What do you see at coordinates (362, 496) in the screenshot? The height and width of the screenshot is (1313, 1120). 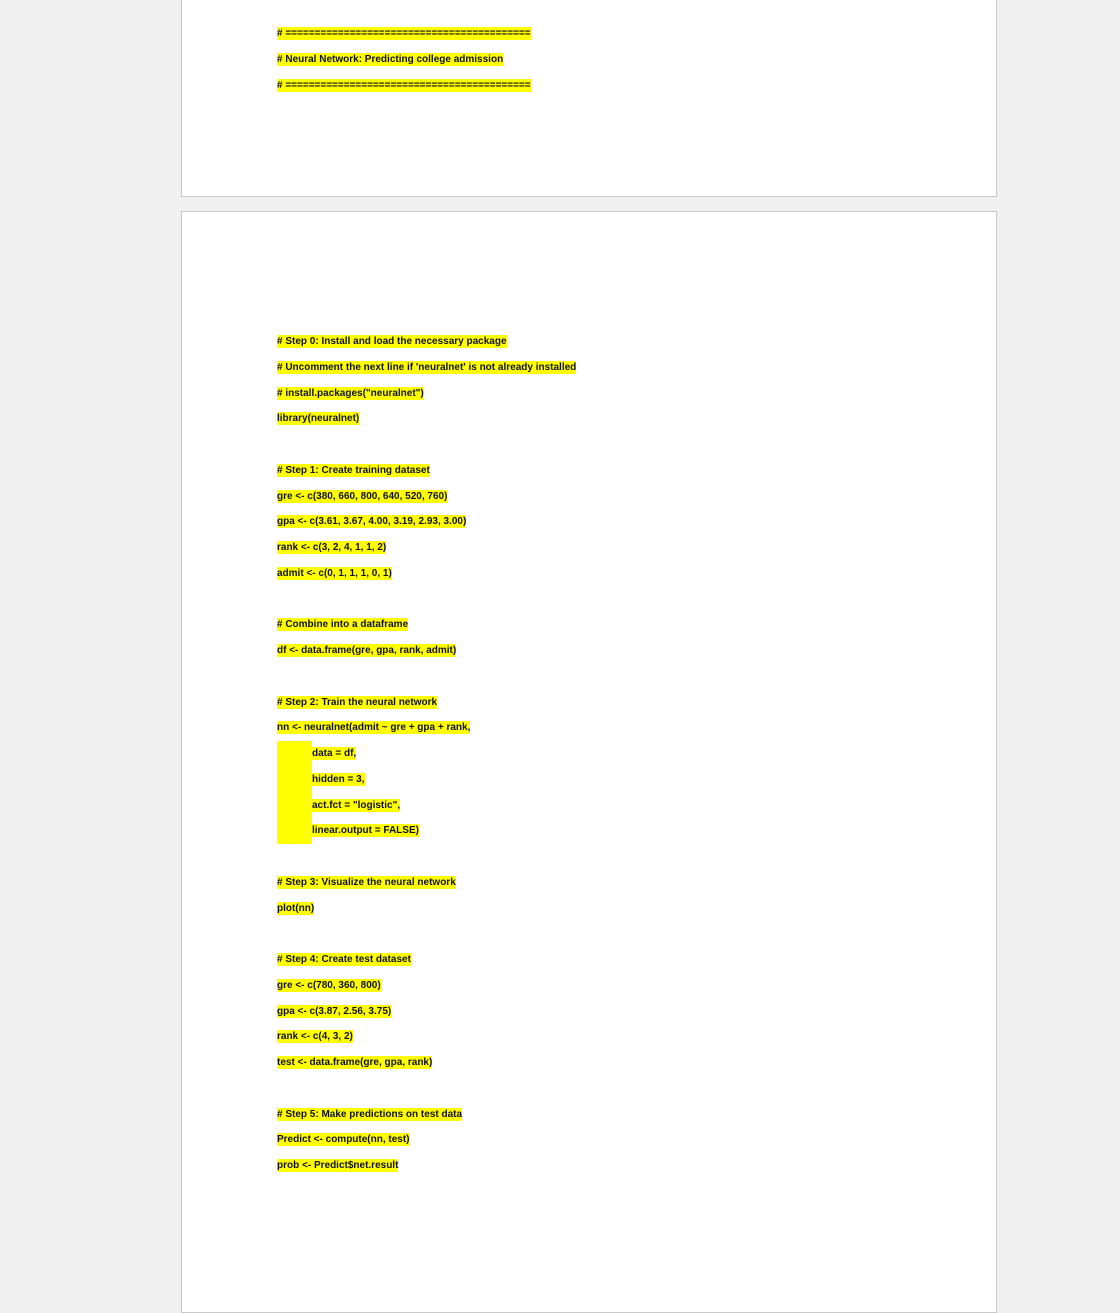 I see `highlighted-text: gre <- c(380, 660, 800, 640, 520, 760)` at bounding box center [362, 496].